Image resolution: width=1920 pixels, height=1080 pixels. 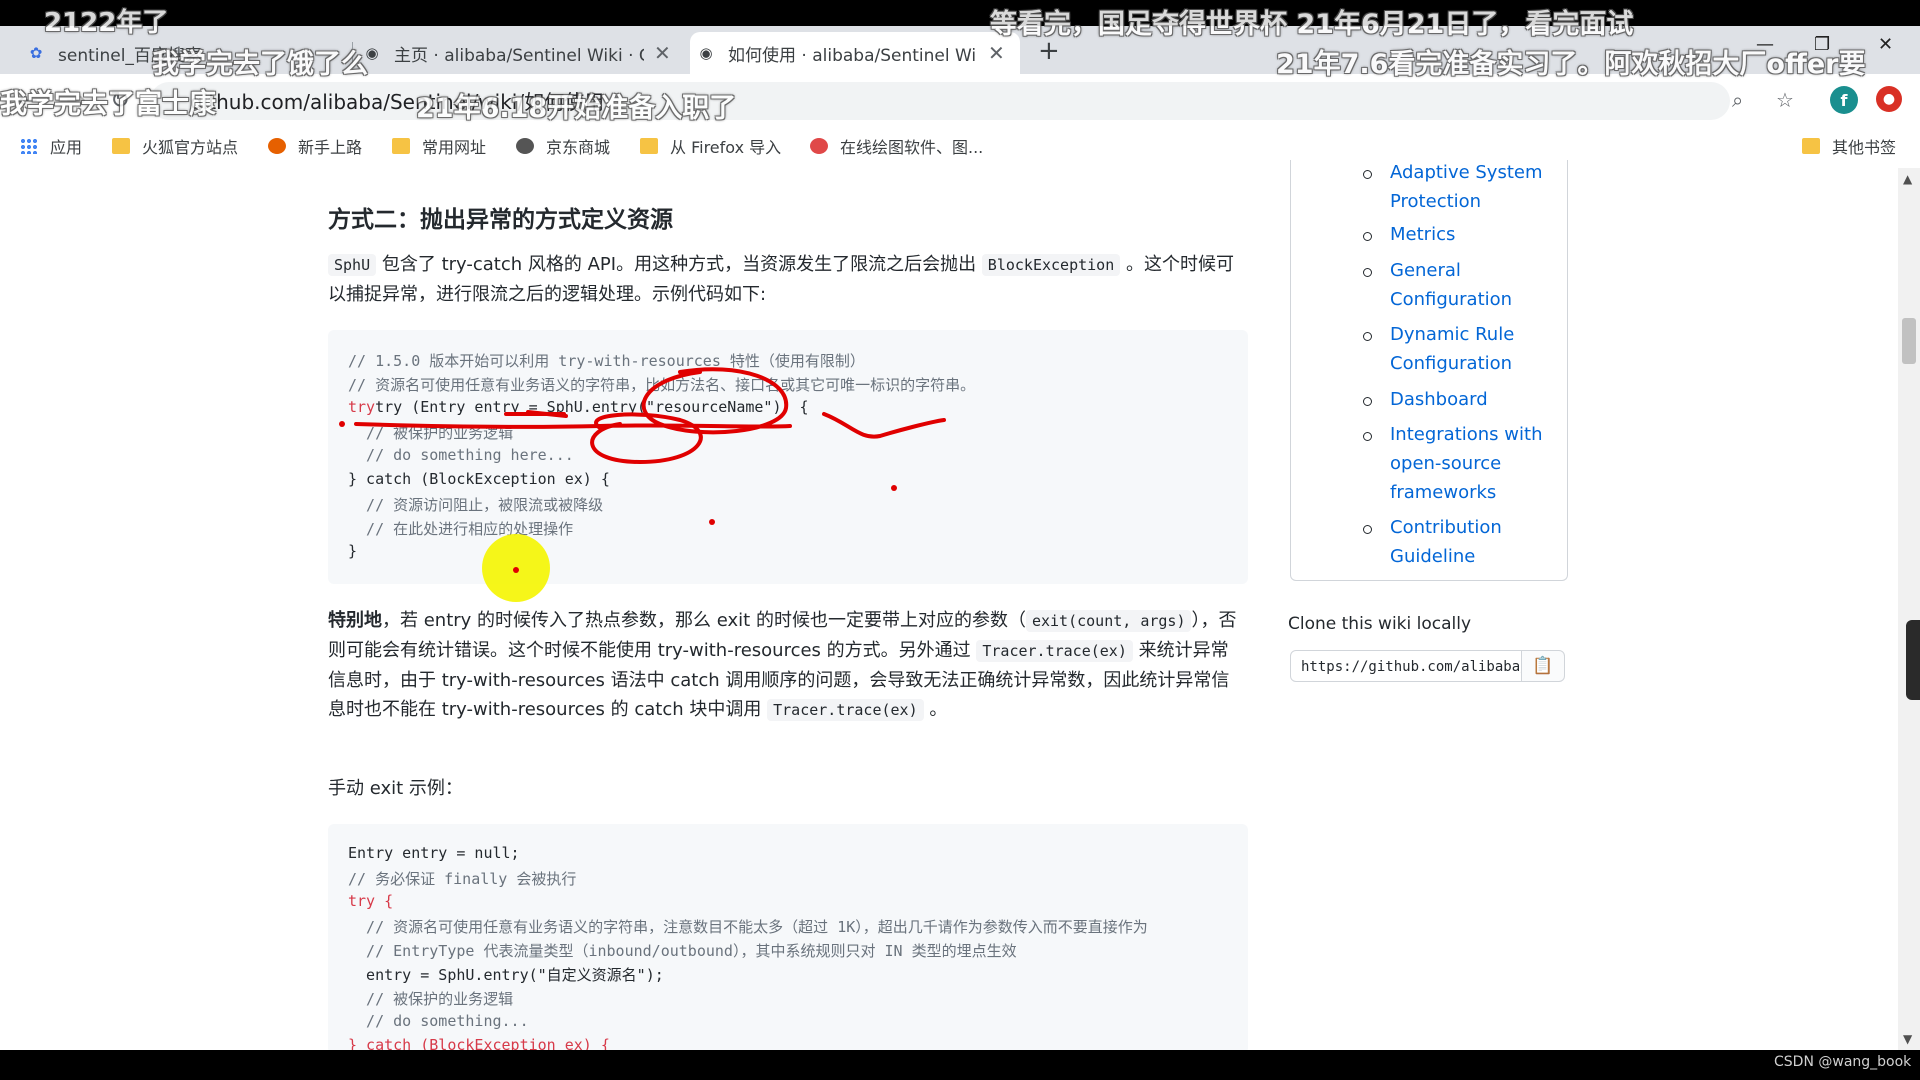 What do you see at coordinates (1909, 341) in the screenshot?
I see `scrollbar-thumb` at bounding box center [1909, 341].